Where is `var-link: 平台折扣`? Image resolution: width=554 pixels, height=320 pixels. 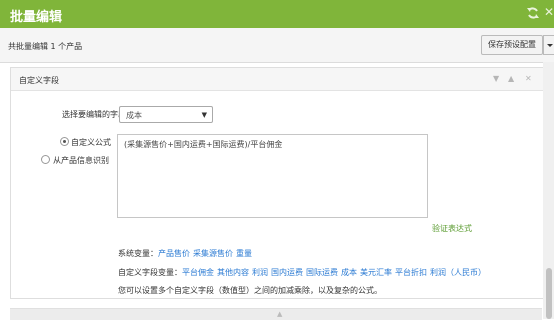 var-link: 平台折扣 is located at coordinates (411, 272).